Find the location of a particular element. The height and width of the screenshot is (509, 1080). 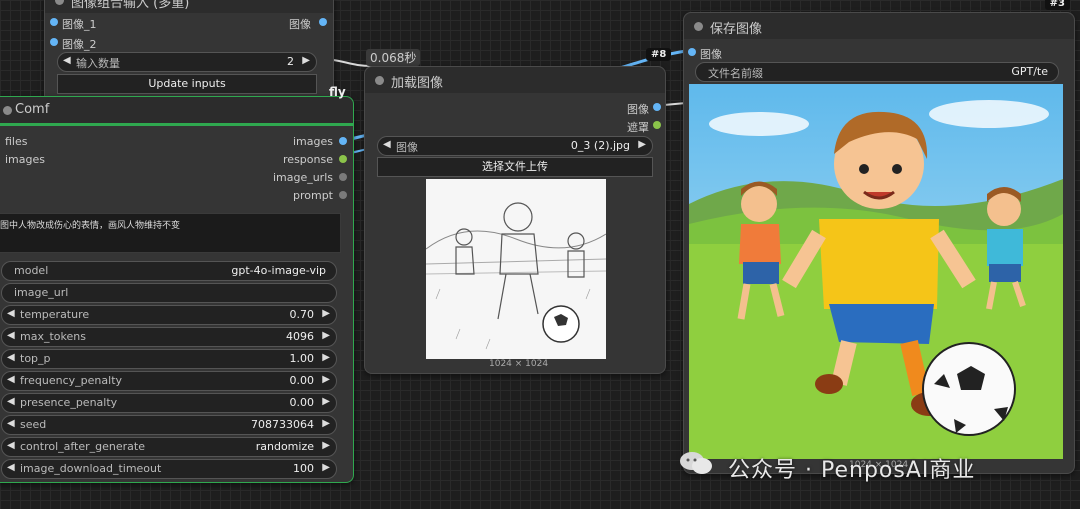

image-batch-title: 图像组合输入 (多重) is located at coordinates (189, 6).